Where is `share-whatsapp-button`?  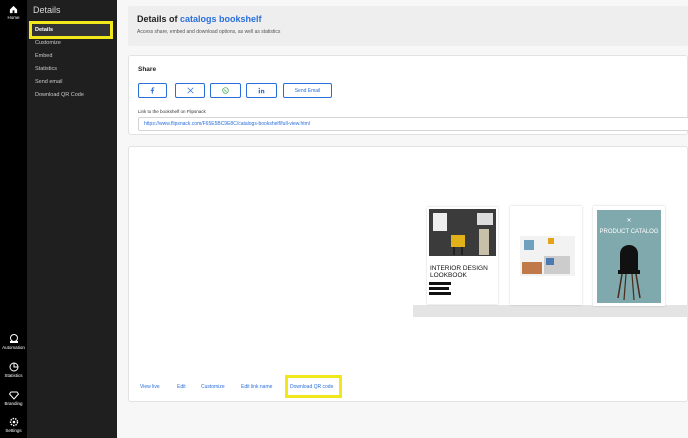 share-whatsapp-button is located at coordinates (225, 90).